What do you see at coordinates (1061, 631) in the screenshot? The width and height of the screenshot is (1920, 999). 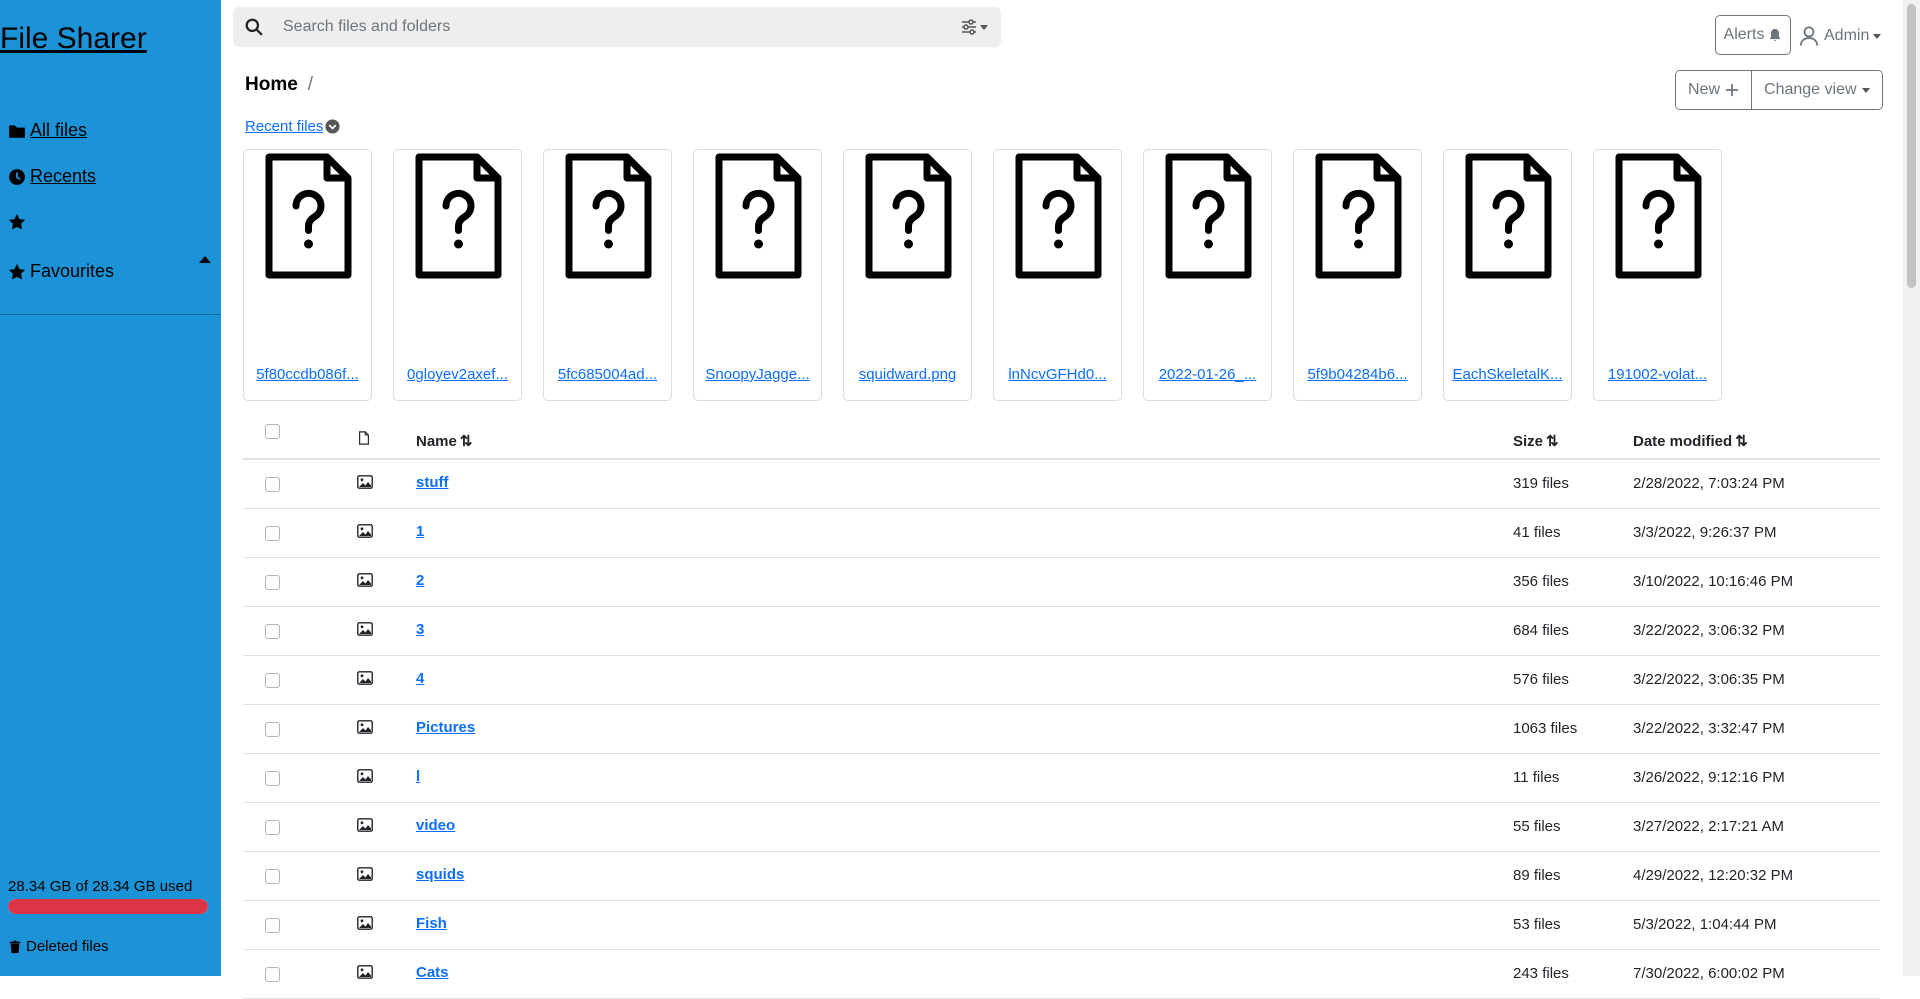 I see `table-row: 3 684 files 3/22/2022, 3:06:32 PM` at bounding box center [1061, 631].